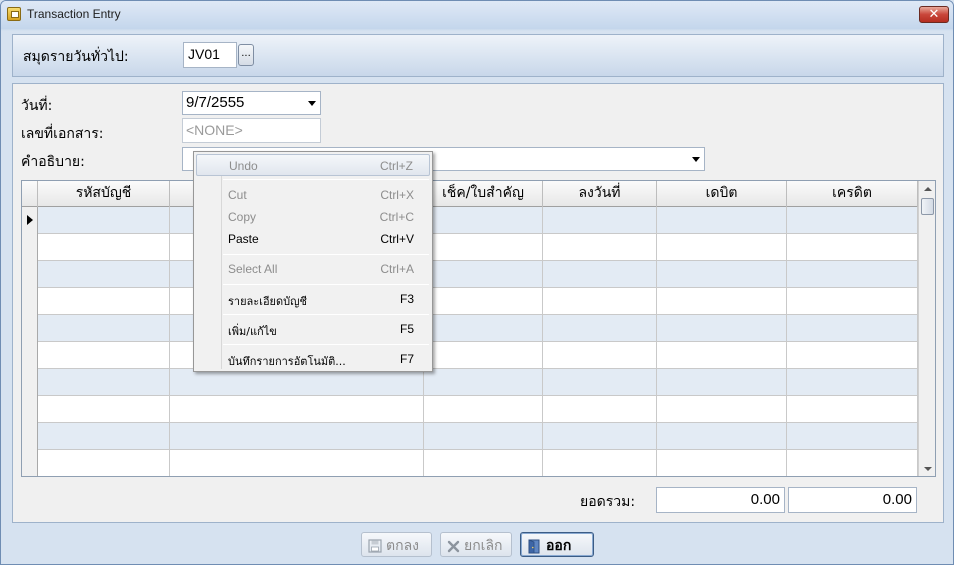 The image size is (954, 565). I want to click on menu-item-add-edit: เพิ่ม/แก้ไข F5, so click(313, 329).